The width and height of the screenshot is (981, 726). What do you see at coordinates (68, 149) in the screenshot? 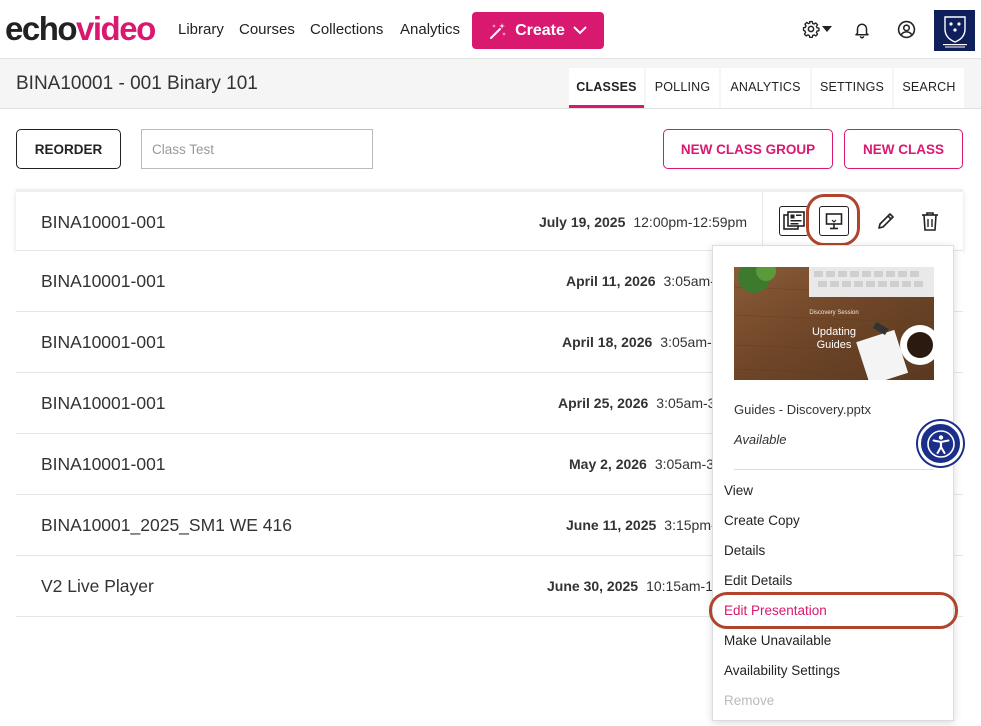
I see `reorder-button: REORDER` at bounding box center [68, 149].